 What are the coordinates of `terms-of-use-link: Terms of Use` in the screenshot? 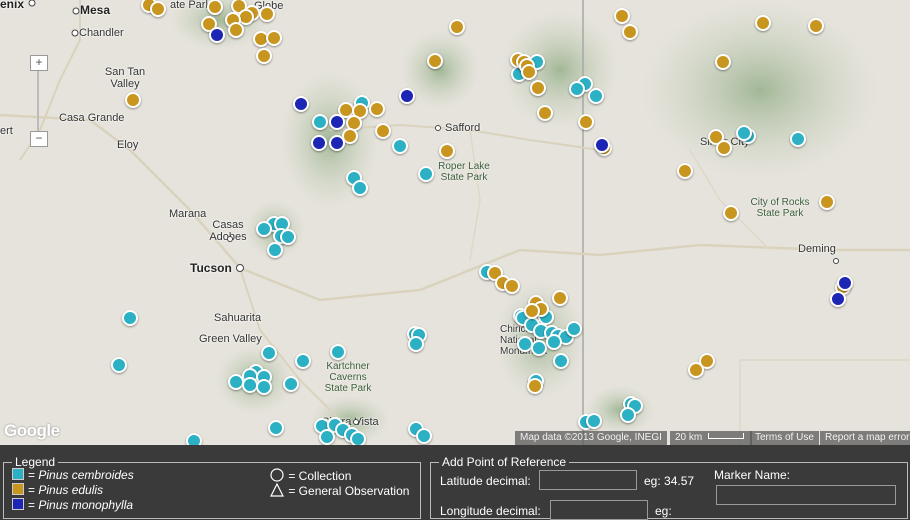 It's located at (784, 438).